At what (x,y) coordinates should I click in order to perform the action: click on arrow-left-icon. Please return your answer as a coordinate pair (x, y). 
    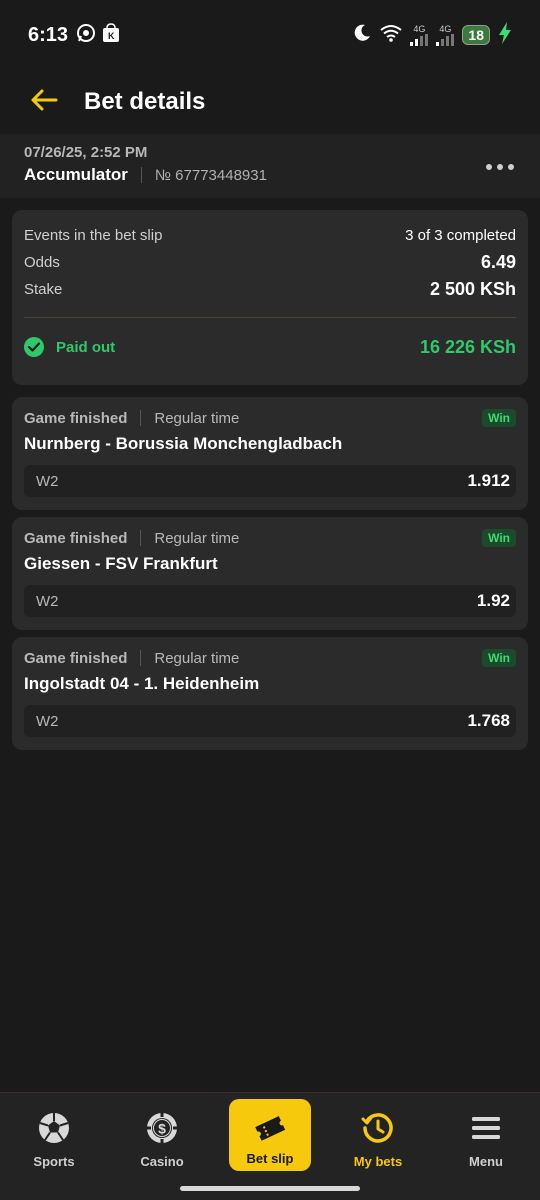
    Looking at the image, I should click on (44, 102).